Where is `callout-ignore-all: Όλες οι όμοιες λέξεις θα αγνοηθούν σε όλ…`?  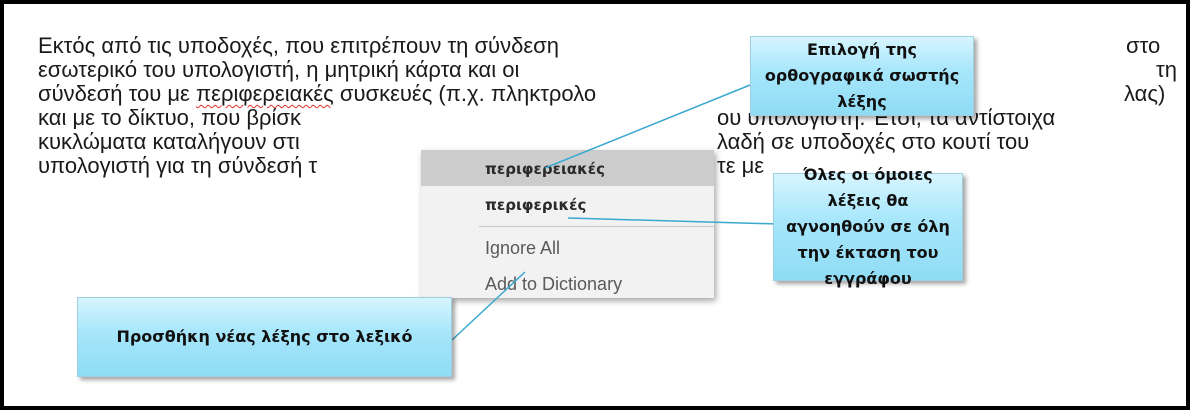 callout-ignore-all: Όλες οι όμοιες λέξεις θα αγνοηθούν σε όλ… is located at coordinates (868, 226).